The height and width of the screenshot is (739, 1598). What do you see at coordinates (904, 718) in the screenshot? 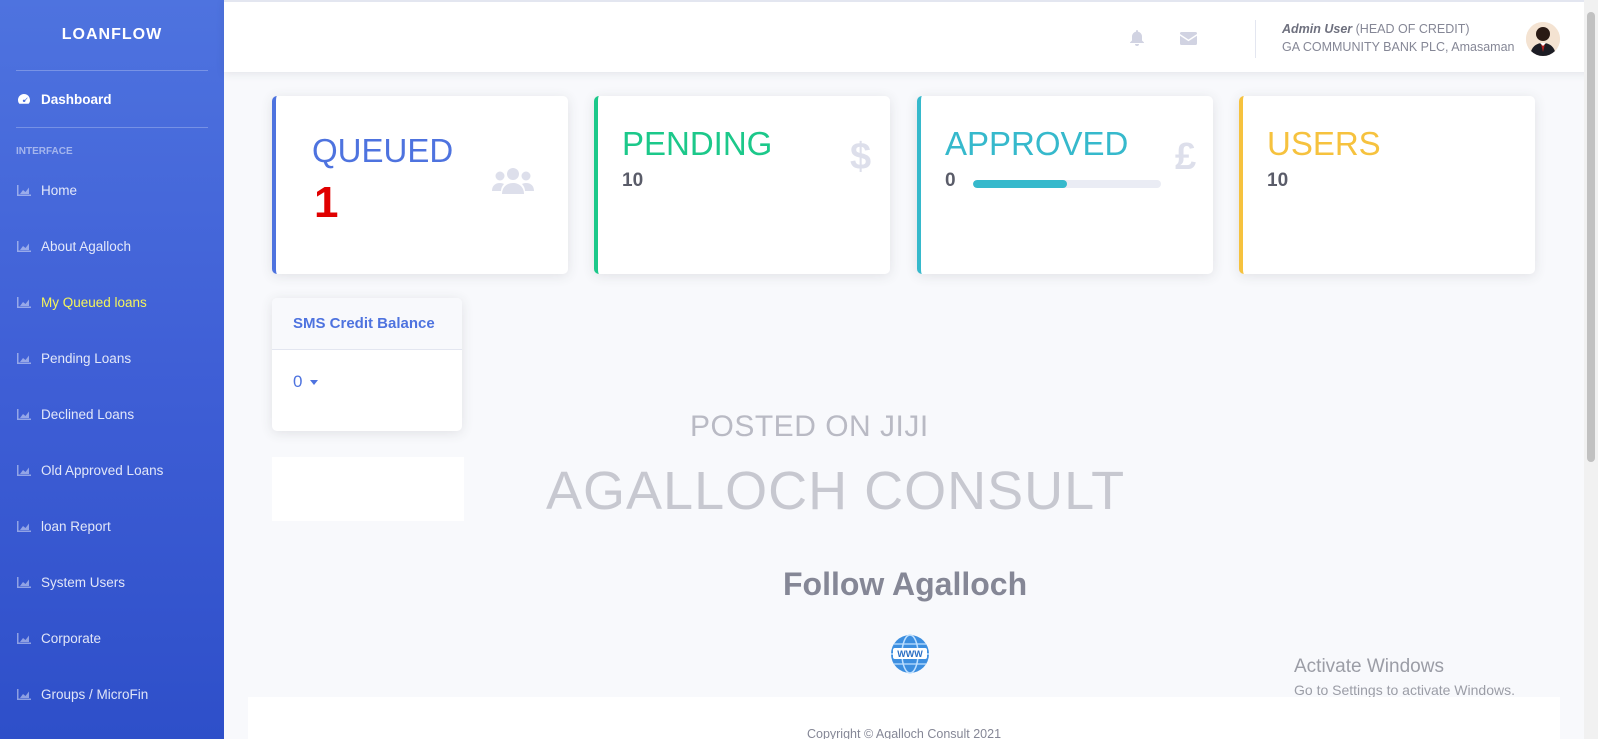
I see `footer: Copyright © Agalloch Consult 2021` at bounding box center [904, 718].